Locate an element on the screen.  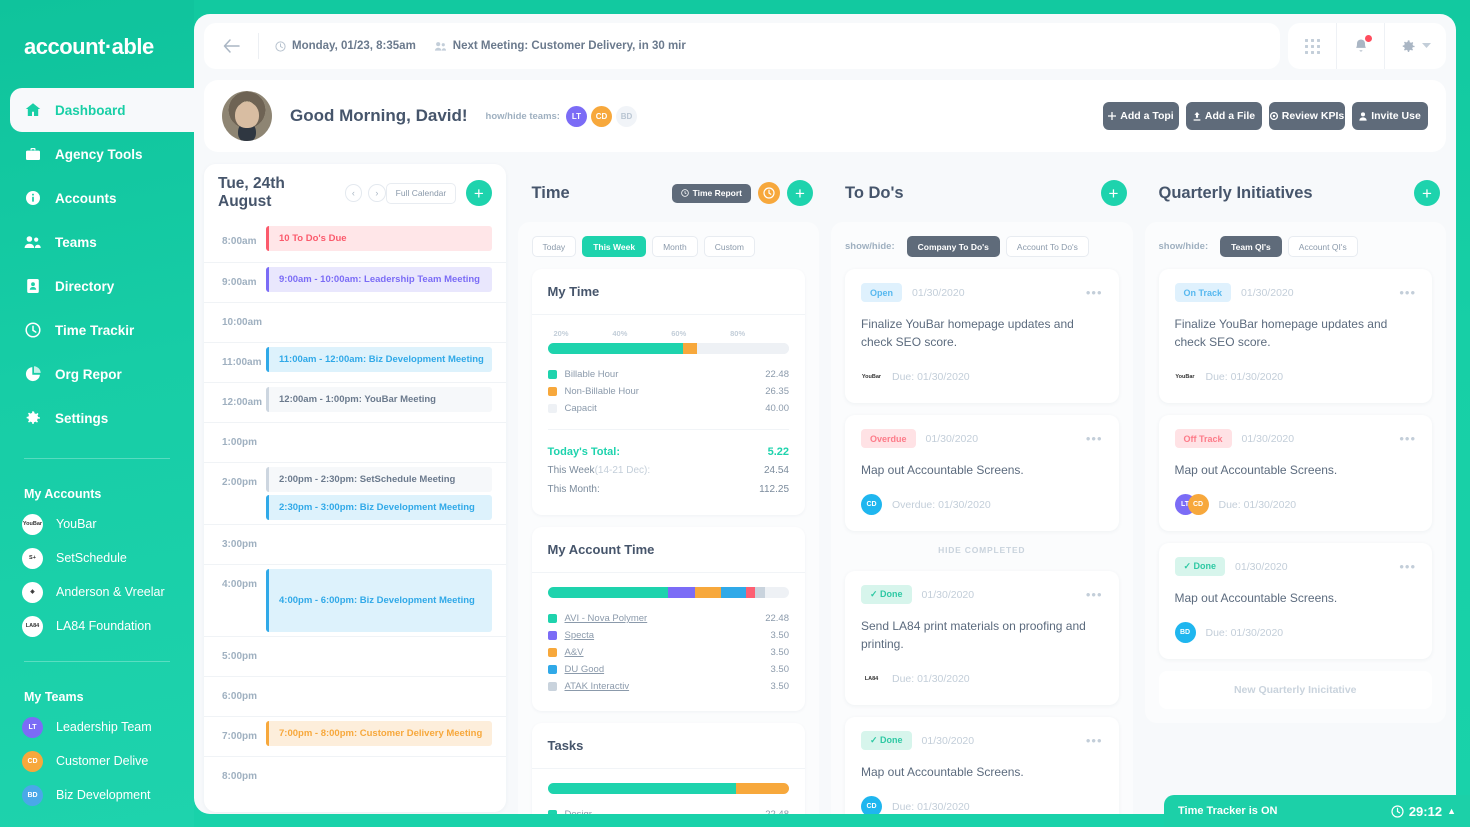
avatar is located at coordinates (247, 116).